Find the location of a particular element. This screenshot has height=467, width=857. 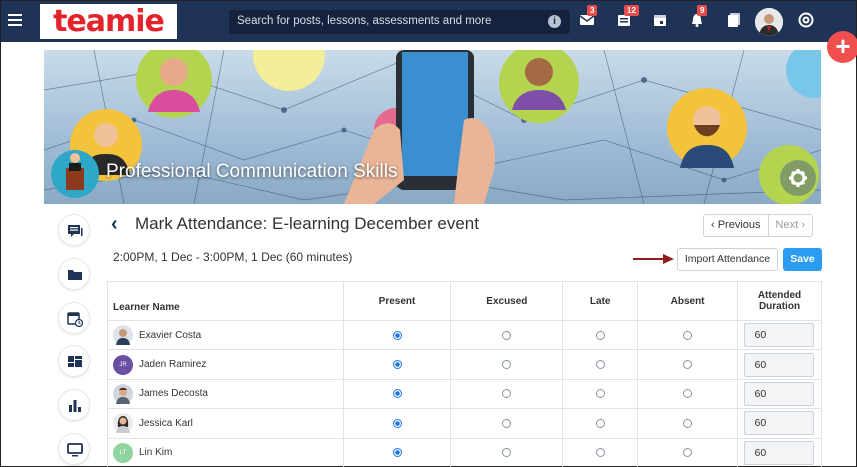

pager: ‹ Previous Next › is located at coordinates (758, 225).